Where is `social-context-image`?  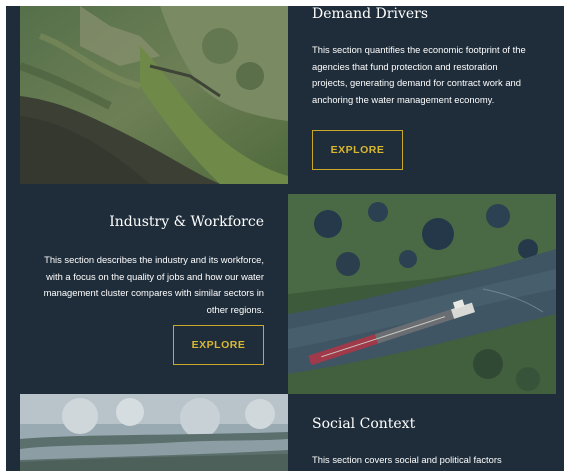 social-context-image is located at coordinates (154, 432).